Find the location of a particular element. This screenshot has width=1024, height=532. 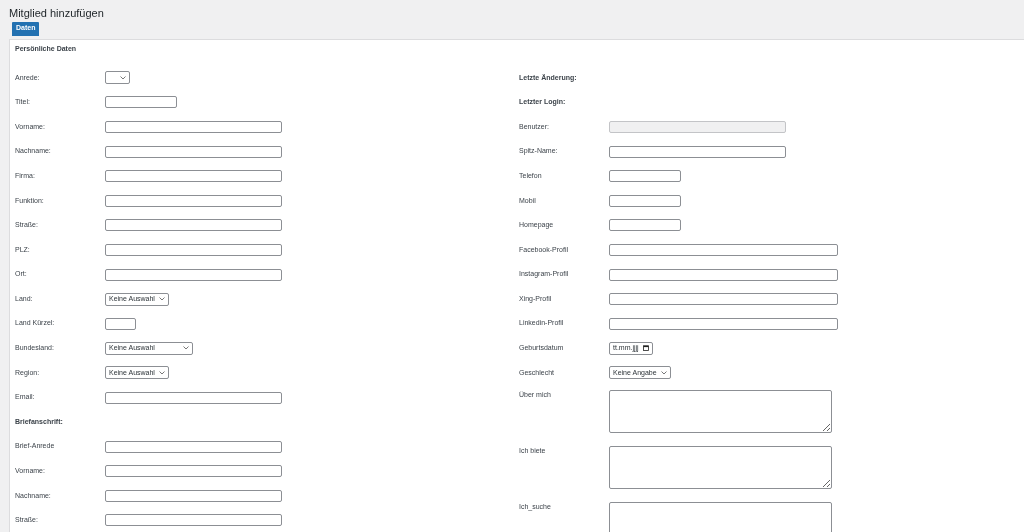

page-title: Mitglied hinzufügen is located at coordinates (56, 13).